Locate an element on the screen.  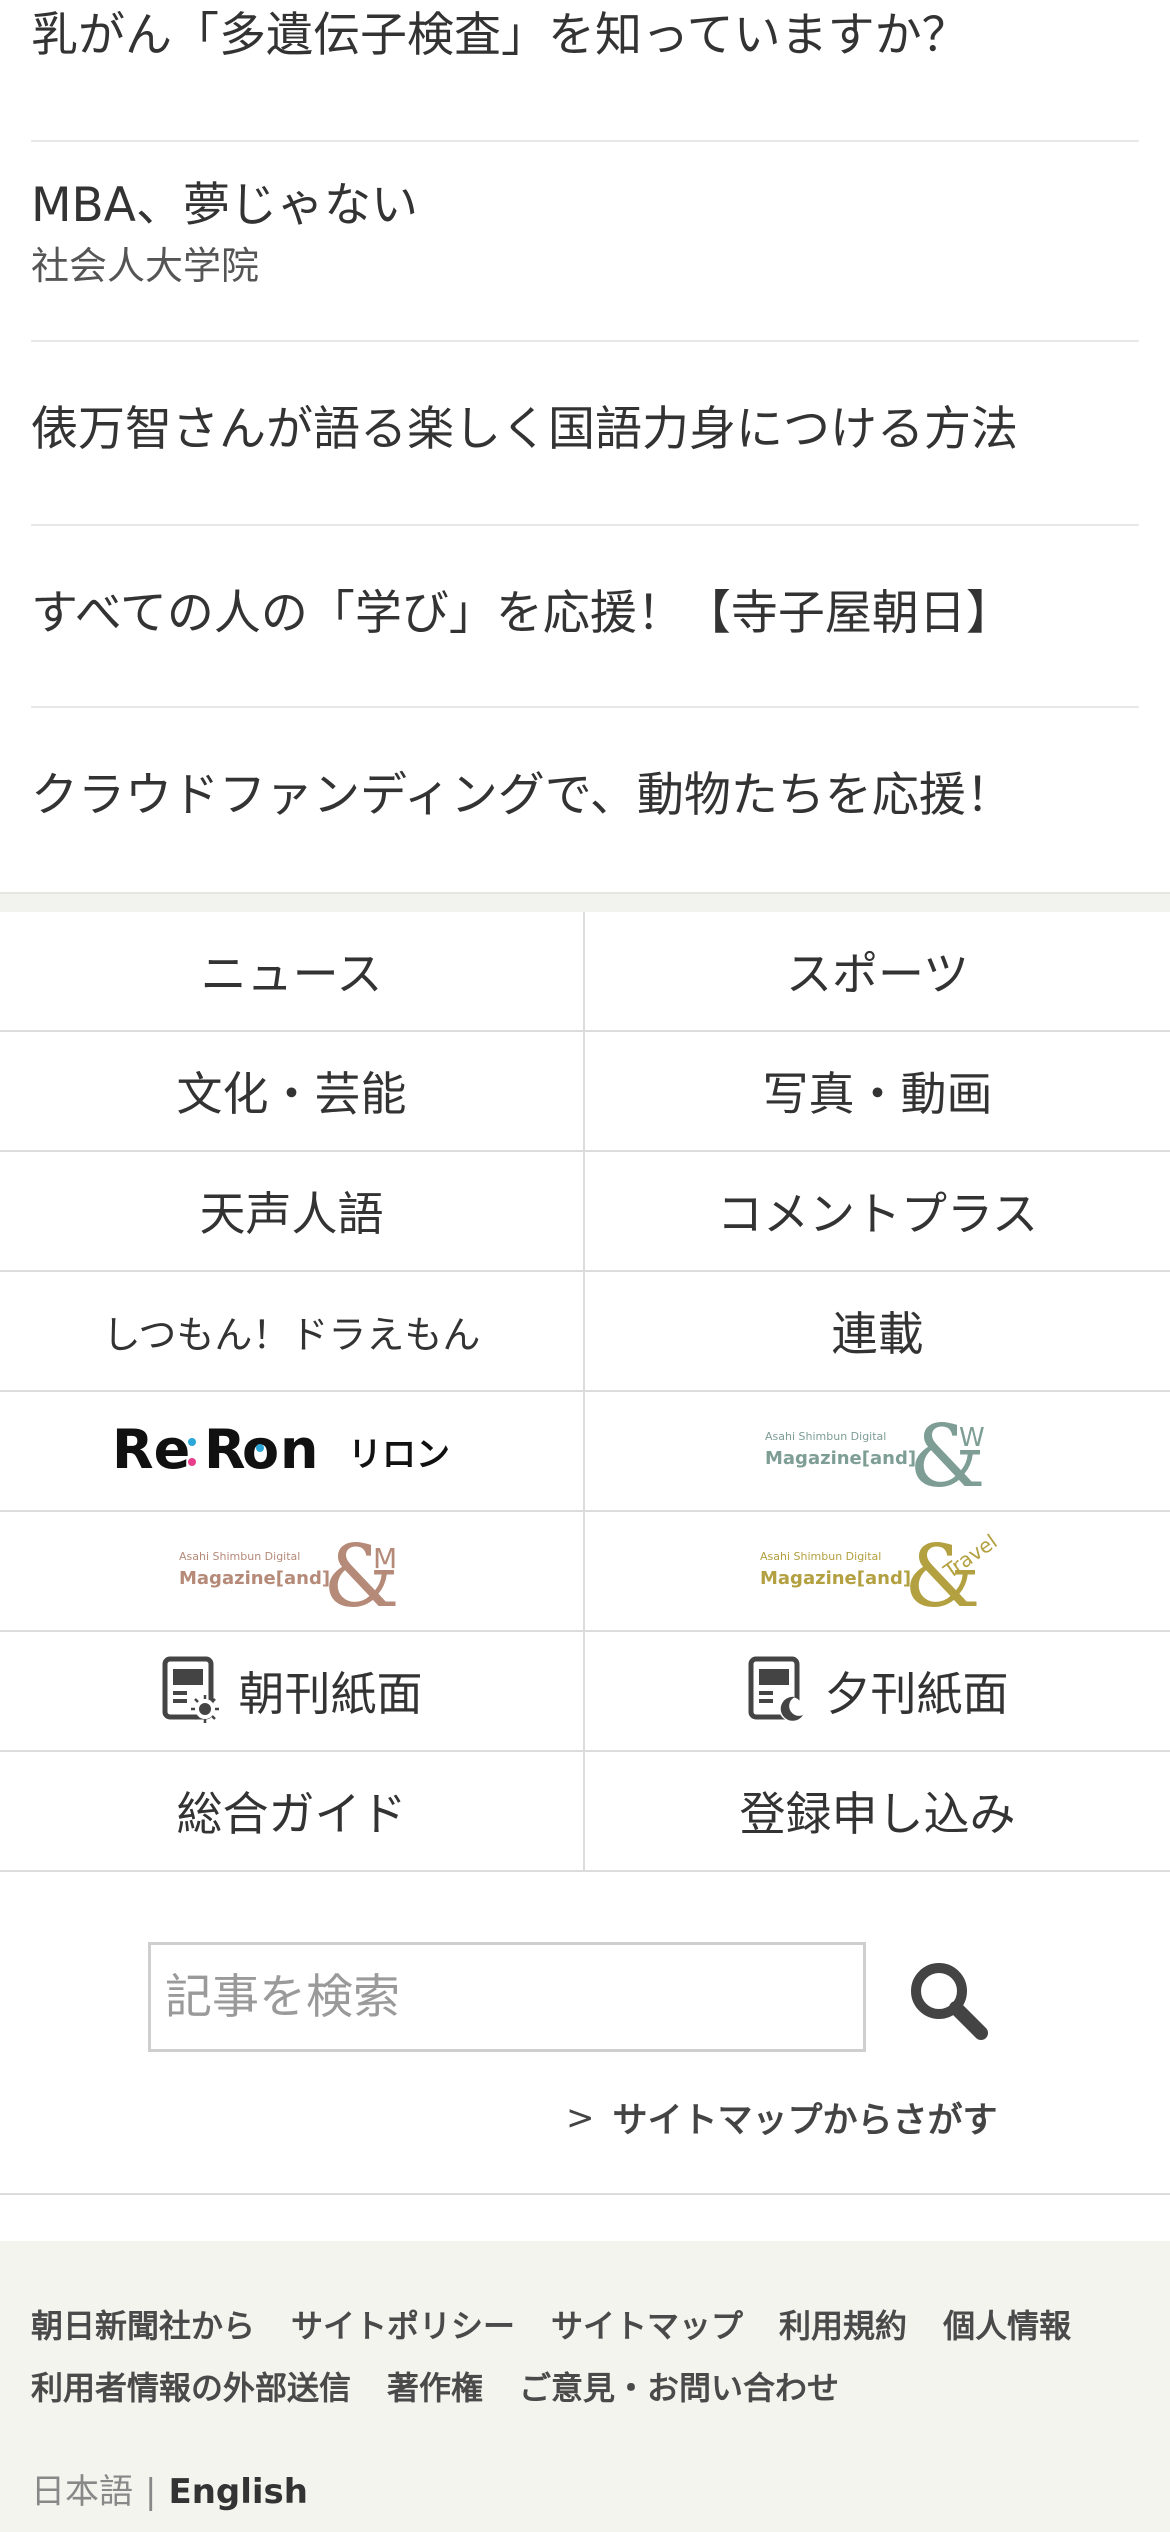
nav-news: ニュース is located at coordinates (292, 972).